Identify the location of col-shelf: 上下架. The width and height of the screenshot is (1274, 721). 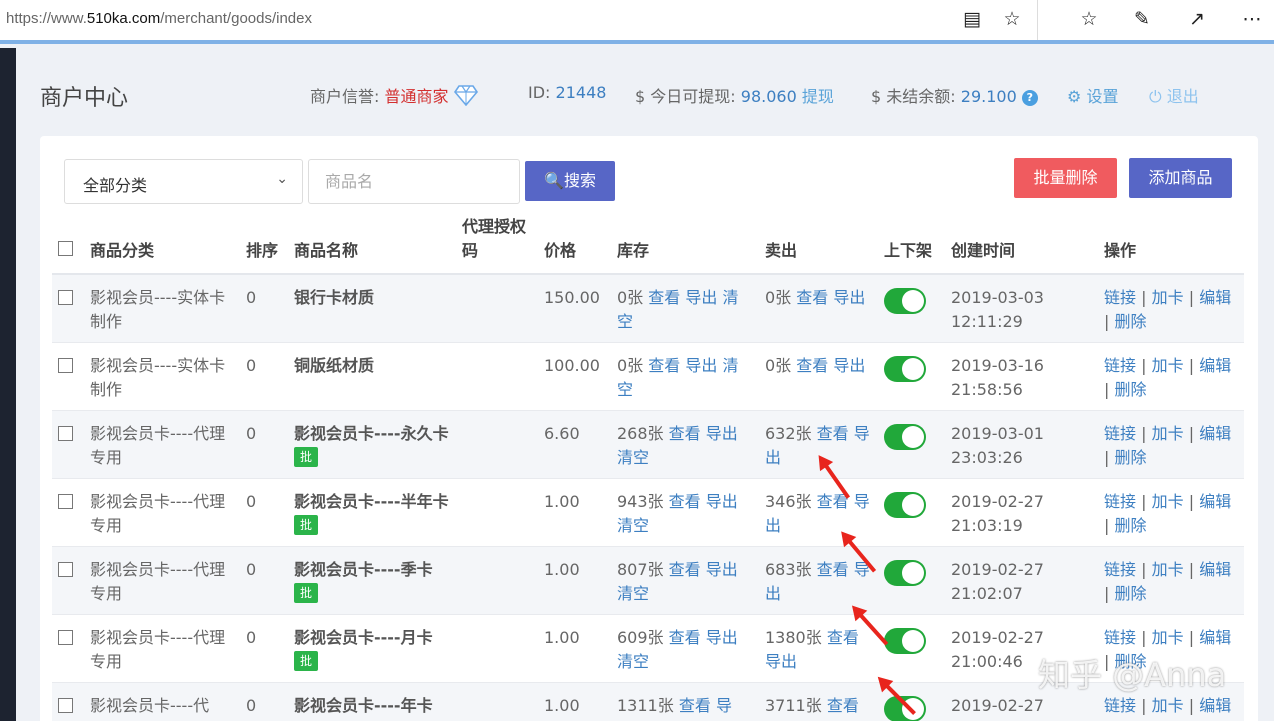
(911, 243).